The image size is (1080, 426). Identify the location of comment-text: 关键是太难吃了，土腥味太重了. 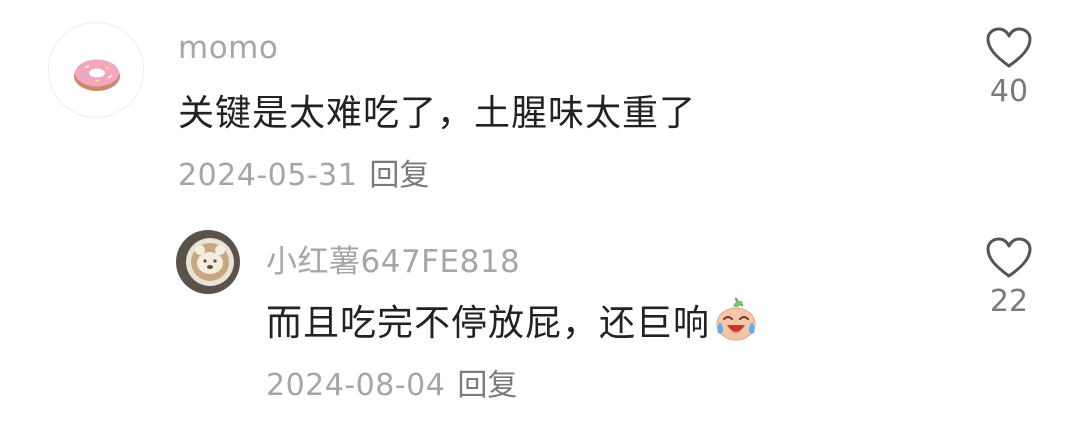
(437, 113).